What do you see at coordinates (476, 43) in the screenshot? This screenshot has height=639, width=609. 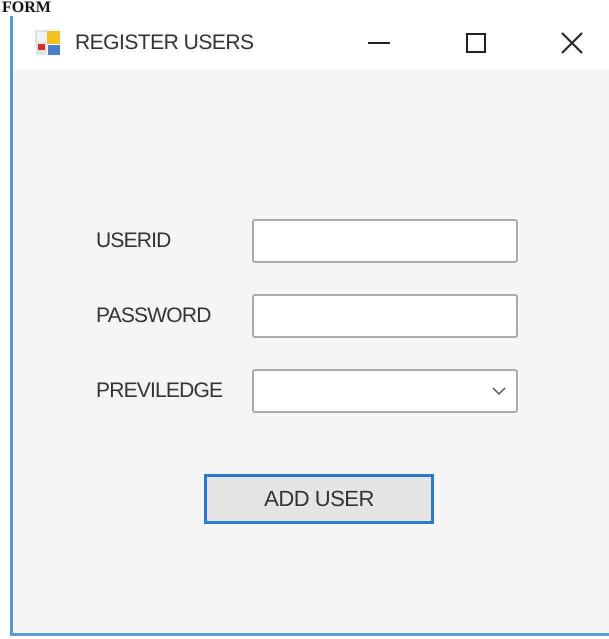 I see `maximize-icon` at bounding box center [476, 43].